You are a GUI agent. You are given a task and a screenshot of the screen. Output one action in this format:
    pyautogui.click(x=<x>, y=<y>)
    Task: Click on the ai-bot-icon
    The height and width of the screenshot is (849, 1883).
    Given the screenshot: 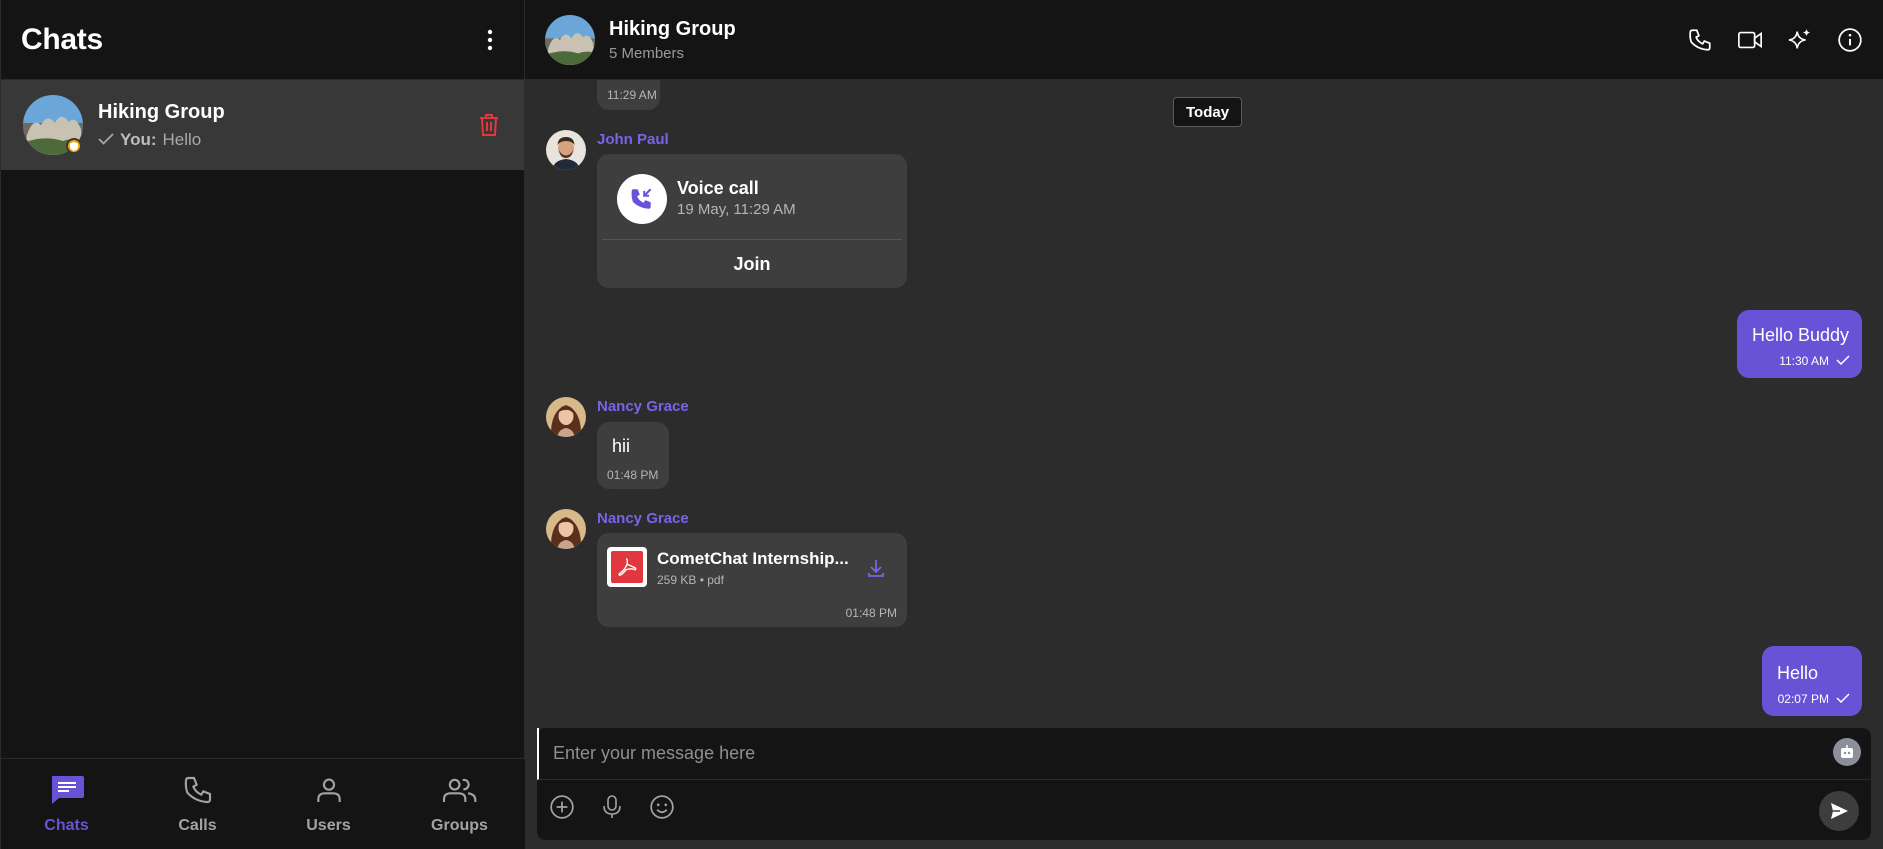 What is the action you would take?
    pyautogui.click(x=1847, y=752)
    